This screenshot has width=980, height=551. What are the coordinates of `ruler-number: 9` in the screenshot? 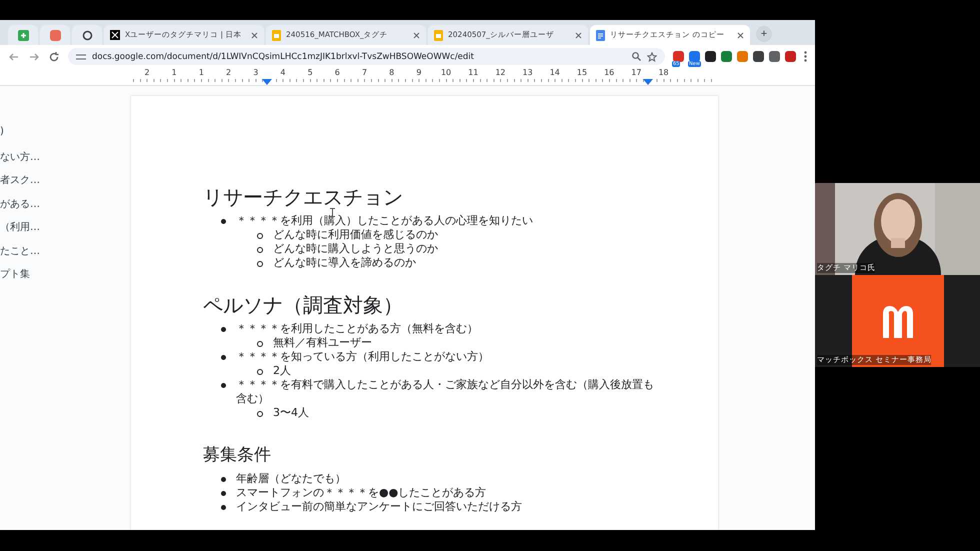 It's located at (418, 73).